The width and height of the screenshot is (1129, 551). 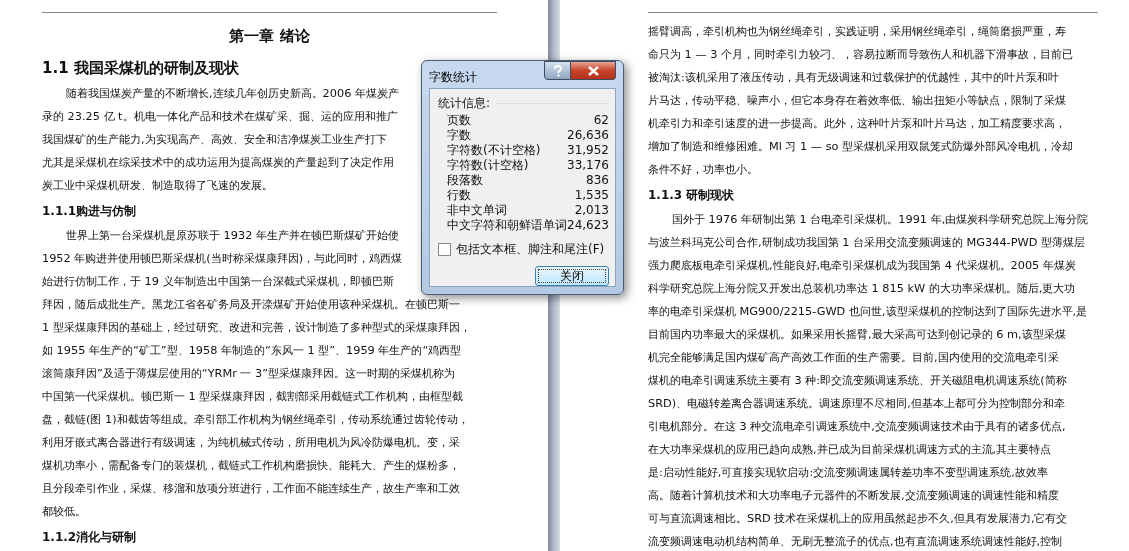 I want to click on text-line: 随着我国煤炭产量的不断增长,连续几年创历史新高。2006 年煤炭产, so click(x=232, y=94).